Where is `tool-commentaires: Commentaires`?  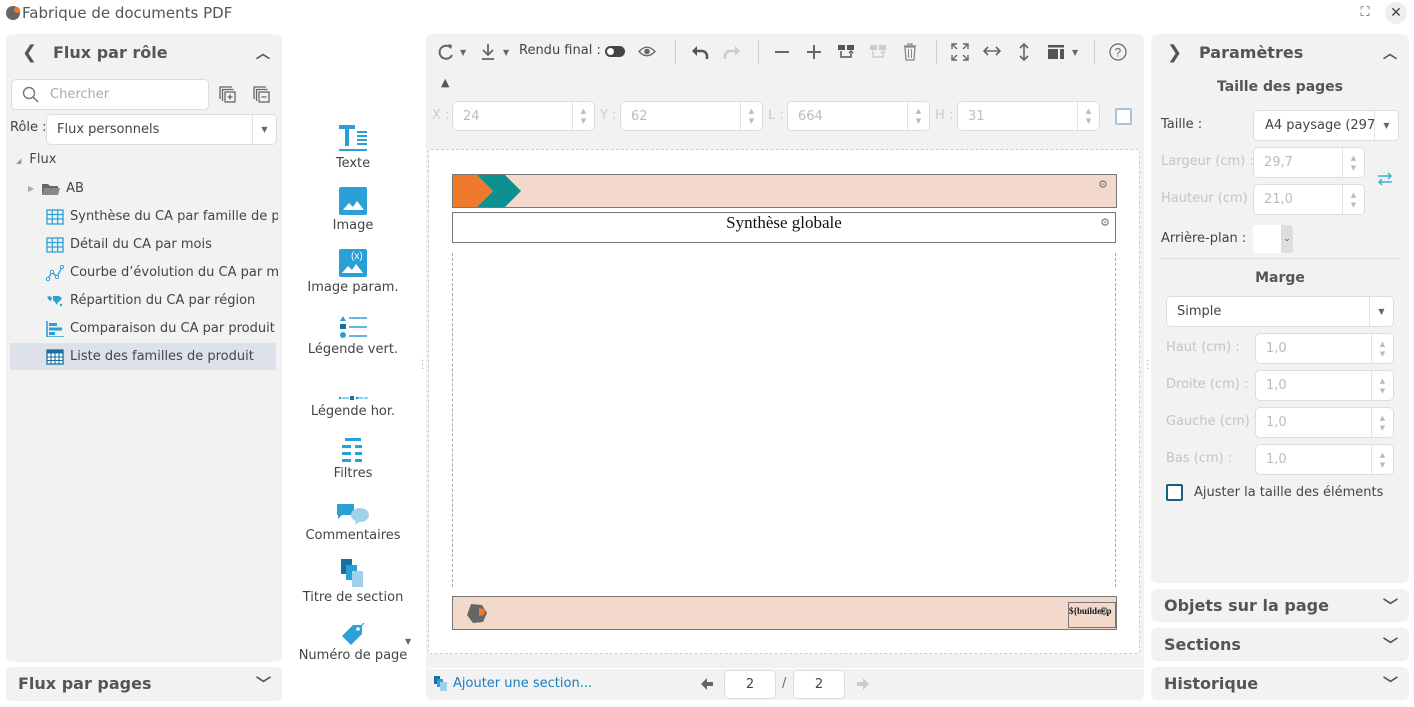
tool-commentaires: Commentaires is located at coordinates (353, 516).